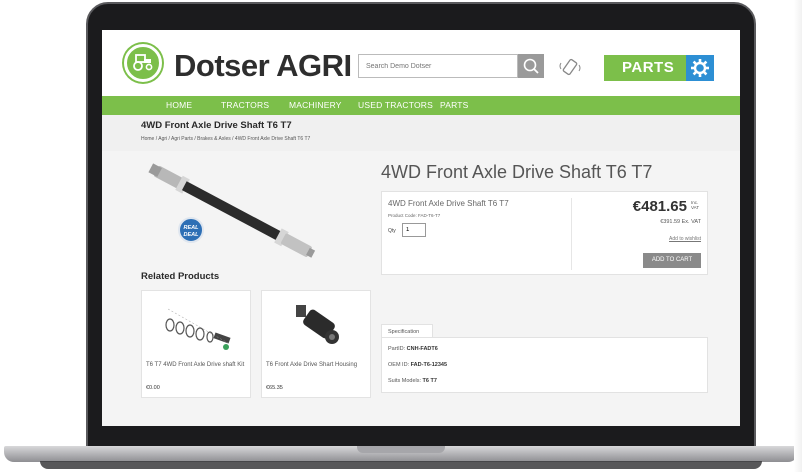 Image resolution: width=802 pixels, height=472 pixels. Describe the element at coordinates (517, 172) in the screenshot. I see `product-title: 4WD Front Axle Drive Shaft T6 T7` at that location.